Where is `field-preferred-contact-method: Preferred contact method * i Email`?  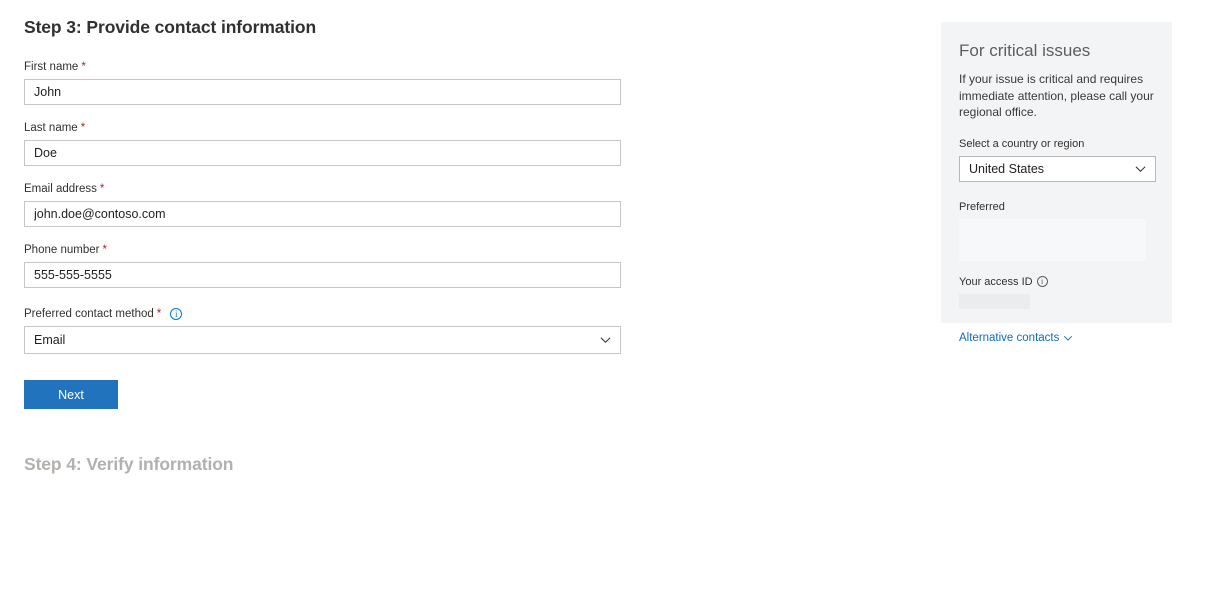
field-preferred-contact-method: Preferred contact method * i Email is located at coordinates (344, 330).